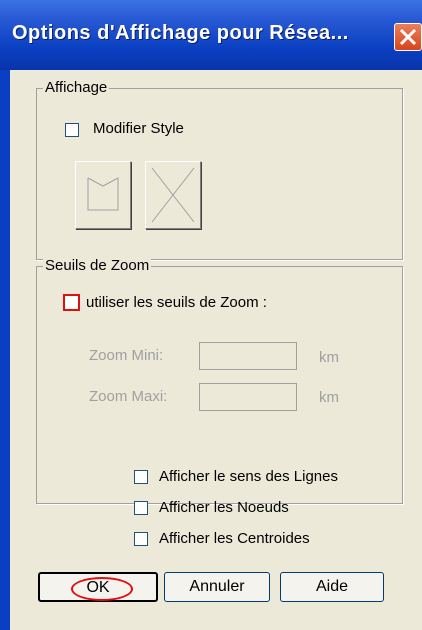 The height and width of the screenshot is (630, 422). Describe the element at coordinates (71, 302) in the screenshot. I see `use-zoom-thresholds-checkbox` at that location.